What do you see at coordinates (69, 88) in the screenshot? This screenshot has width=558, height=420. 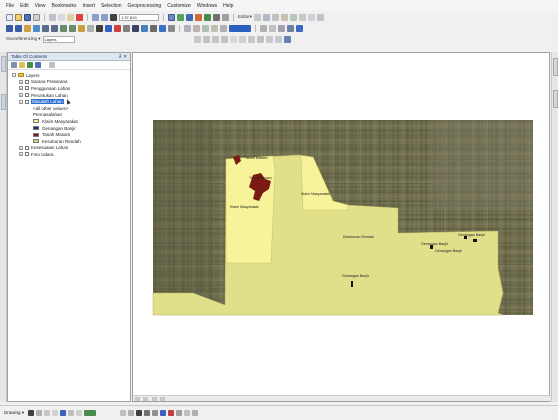 I see `toc-row: + Penggunaan Lahan` at bounding box center [69, 88].